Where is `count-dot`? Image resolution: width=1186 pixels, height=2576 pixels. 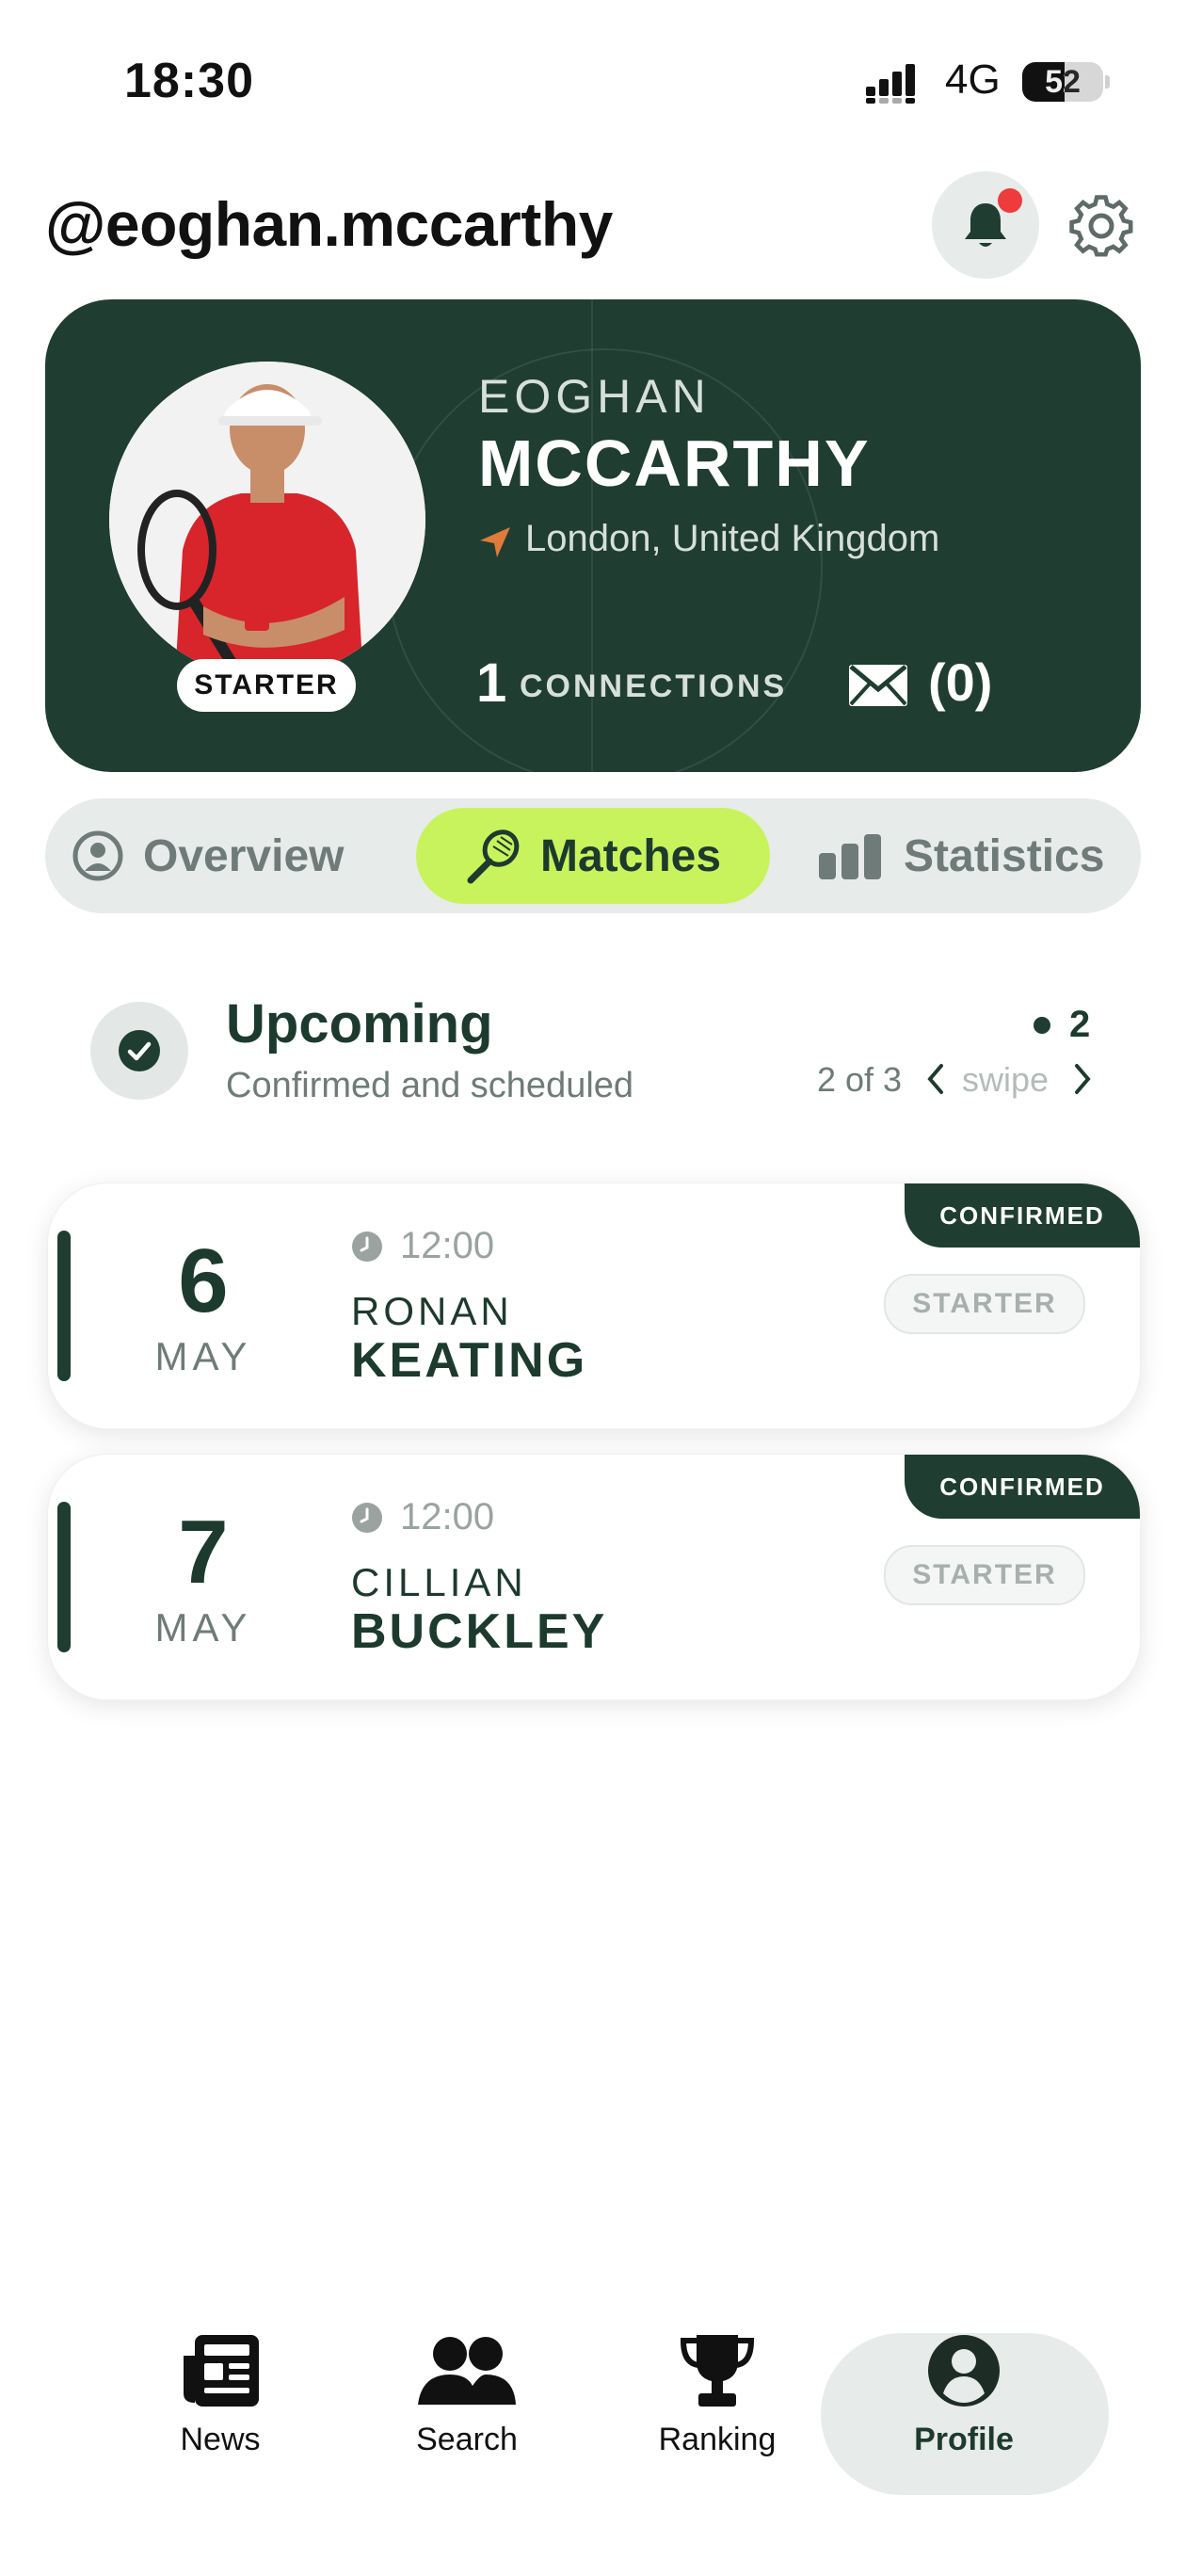 count-dot is located at coordinates (1042, 1025).